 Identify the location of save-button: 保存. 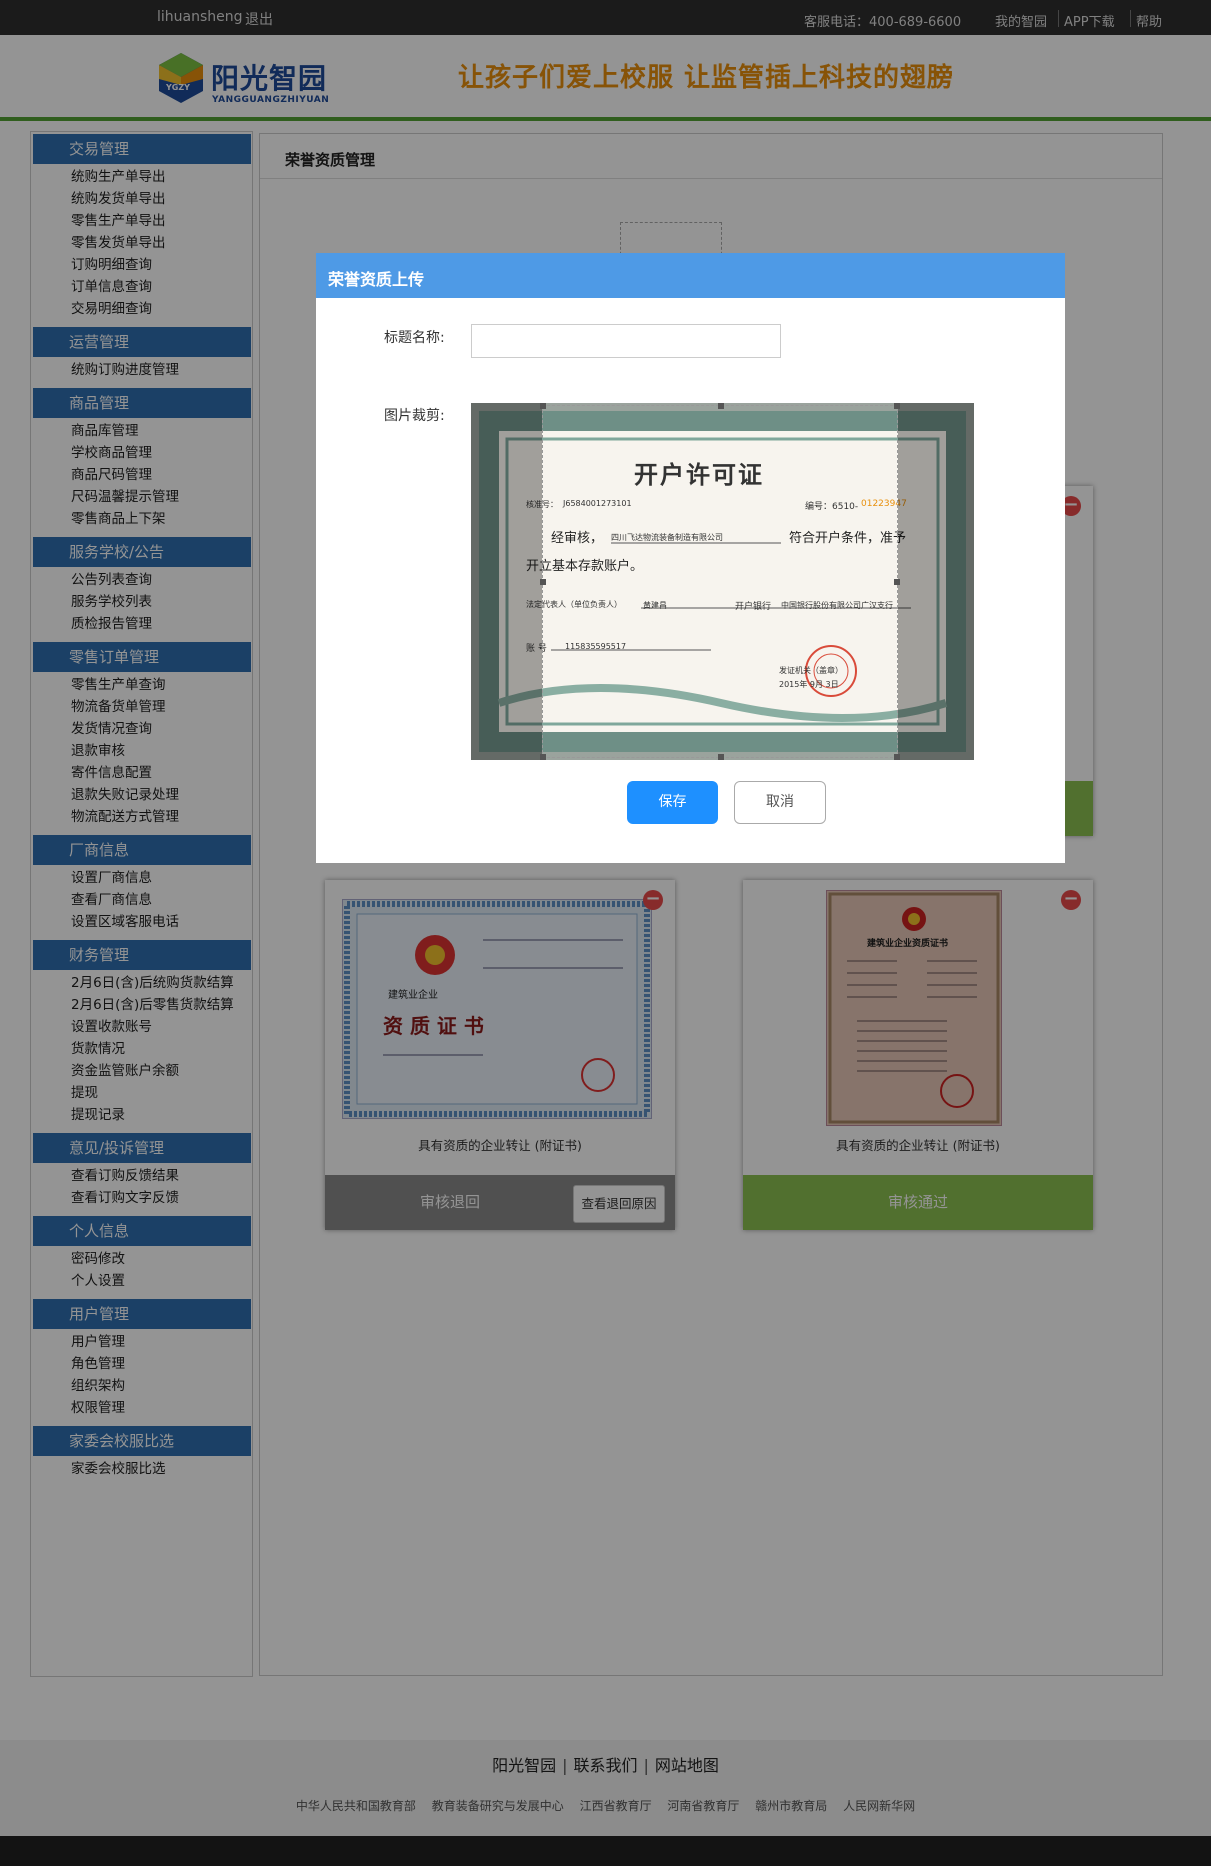
(672, 802).